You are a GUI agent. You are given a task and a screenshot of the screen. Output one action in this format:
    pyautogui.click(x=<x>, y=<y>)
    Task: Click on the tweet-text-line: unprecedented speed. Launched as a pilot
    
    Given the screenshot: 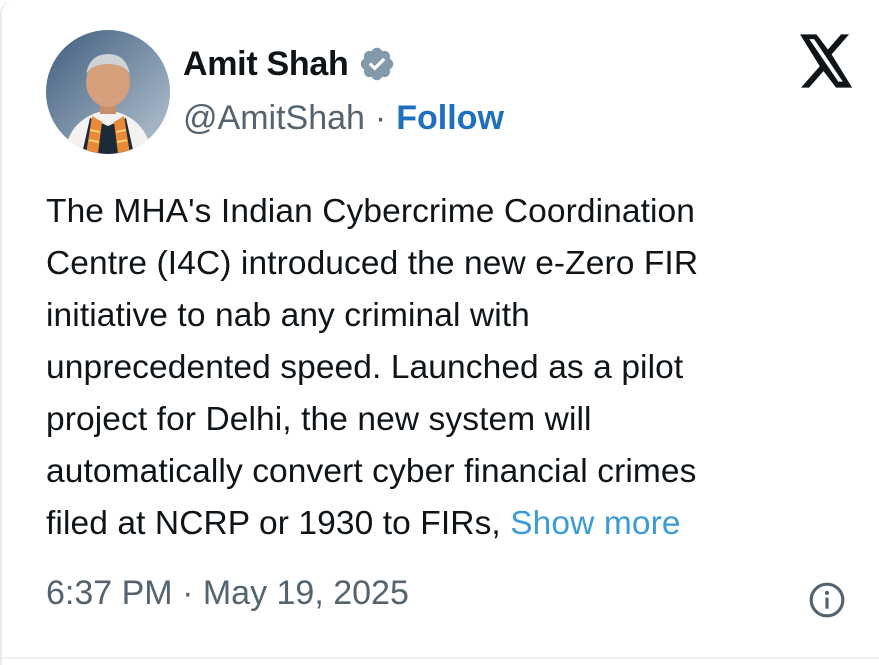 What is the action you would take?
    pyautogui.click(x=365, y=367)
    